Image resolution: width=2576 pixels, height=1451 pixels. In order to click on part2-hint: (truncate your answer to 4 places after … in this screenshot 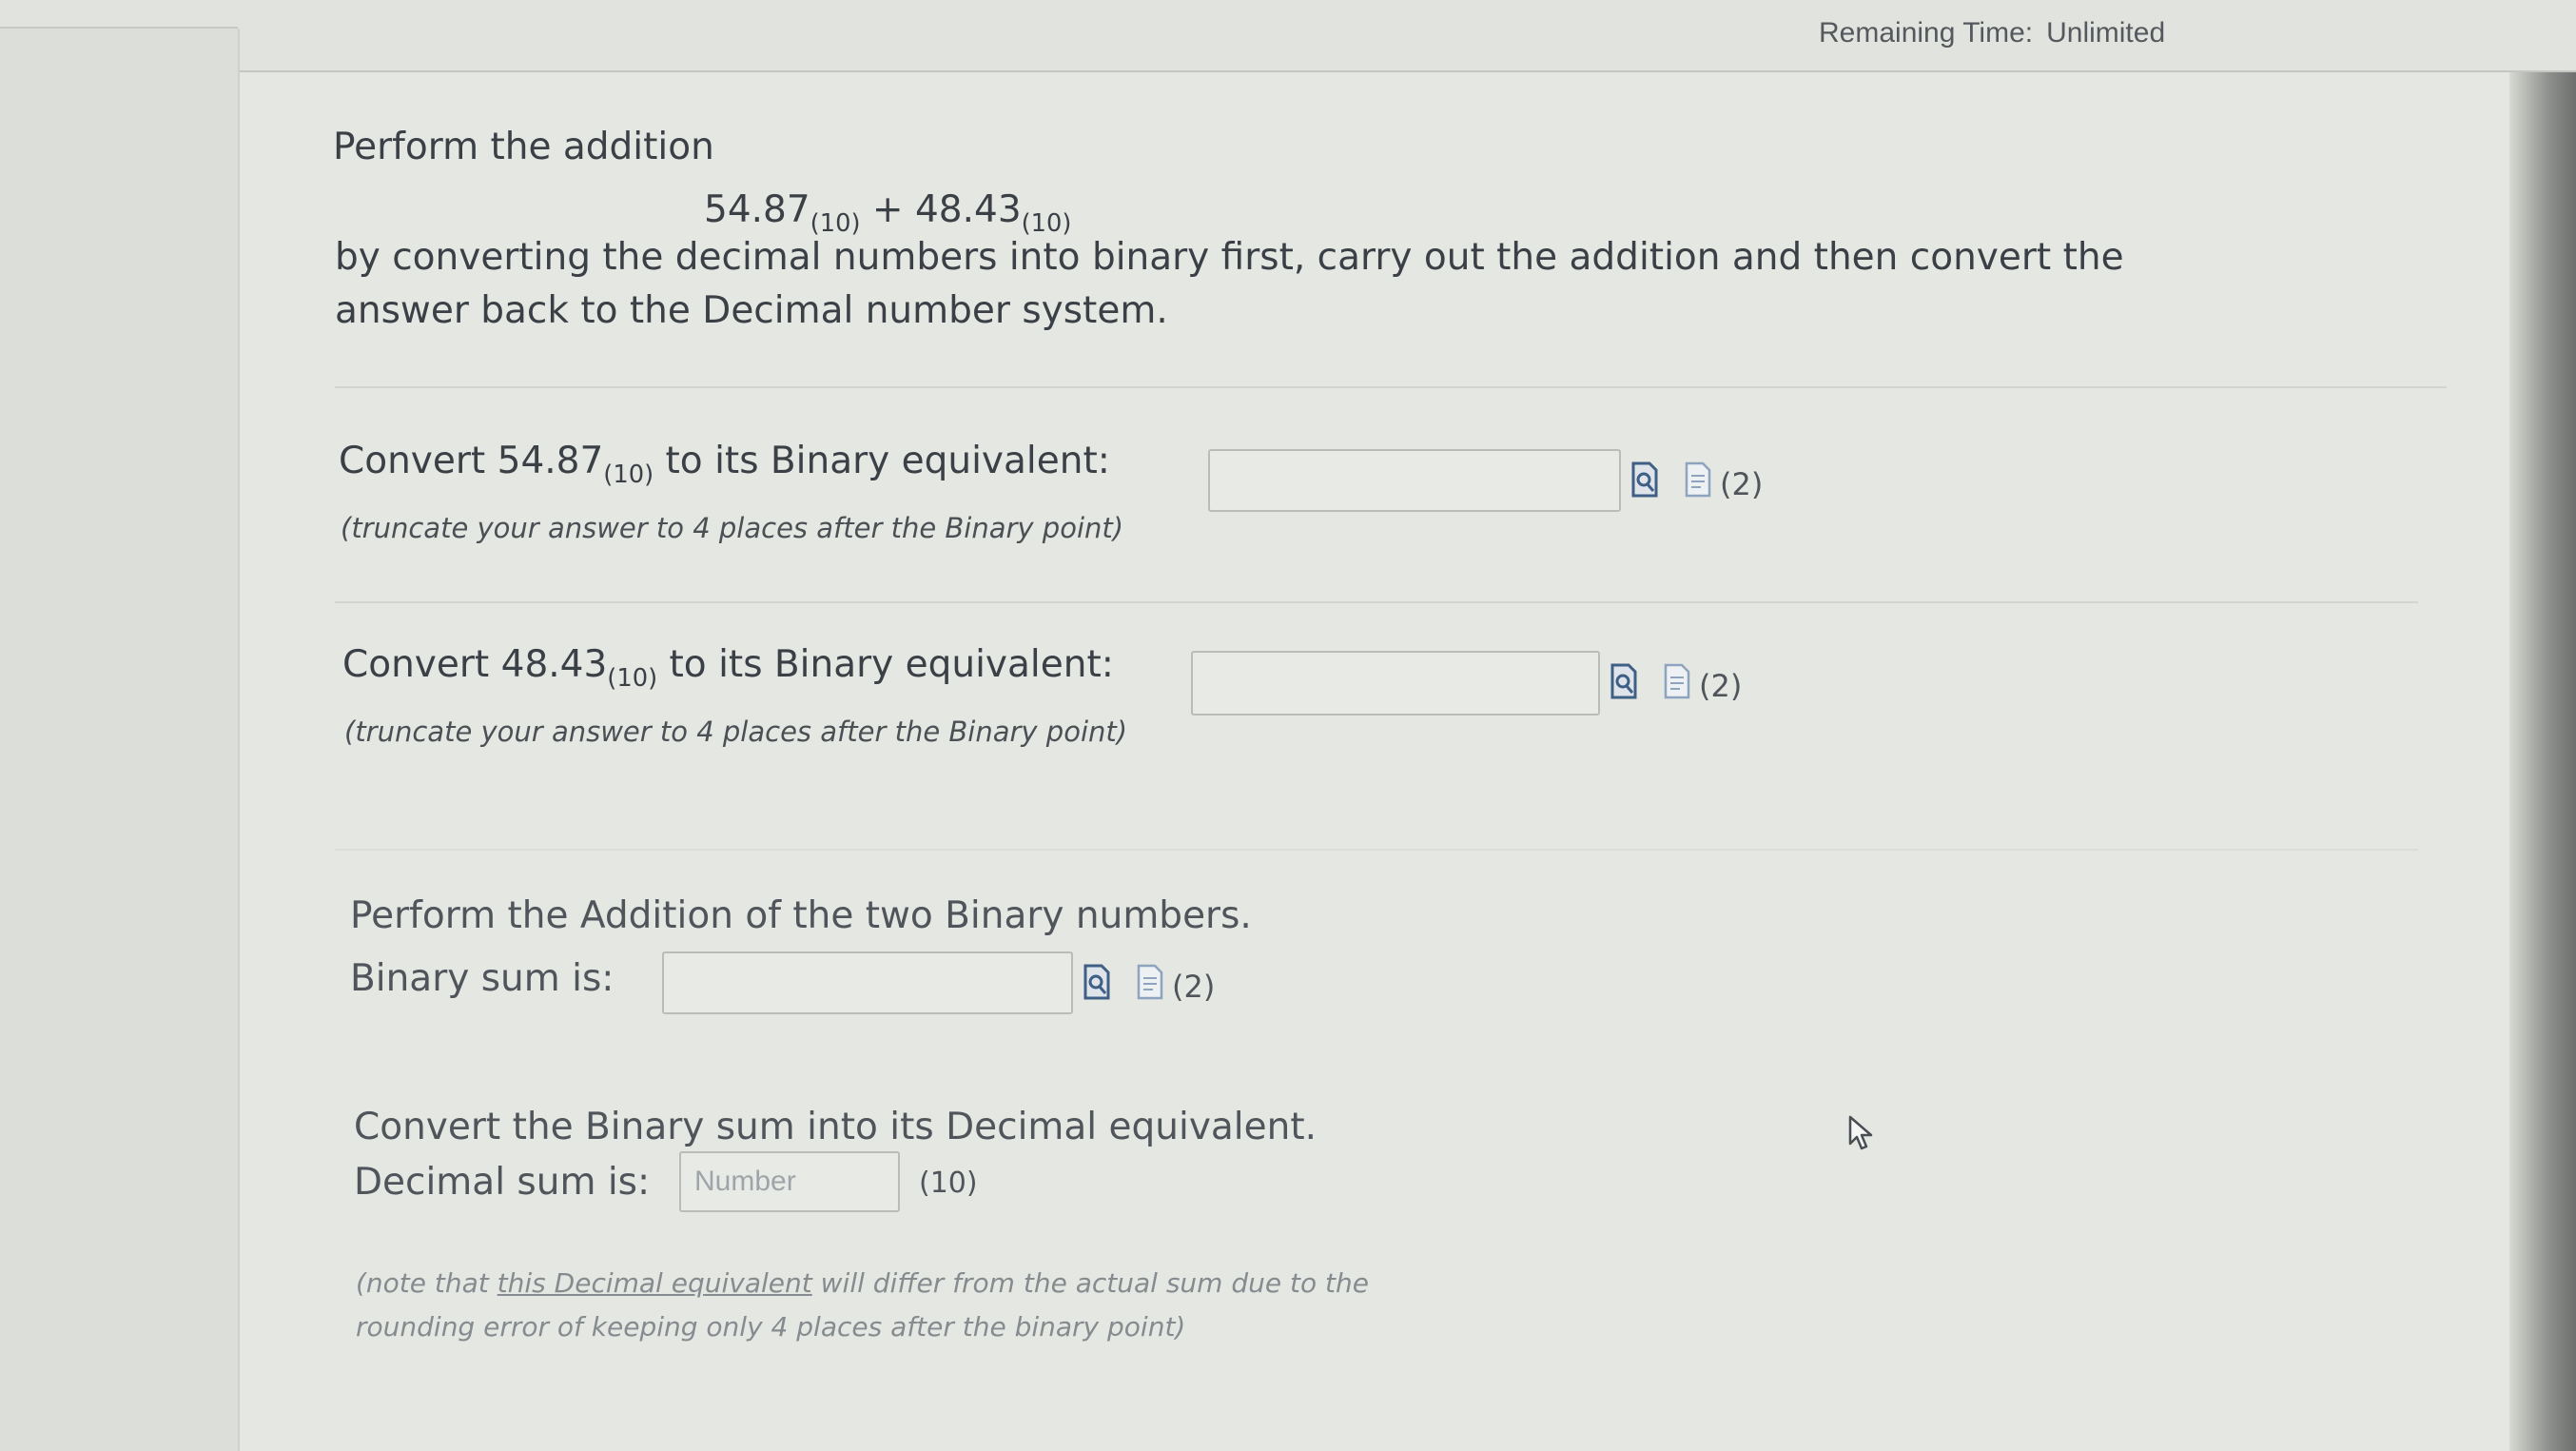, I will do `click(736, 732)`.